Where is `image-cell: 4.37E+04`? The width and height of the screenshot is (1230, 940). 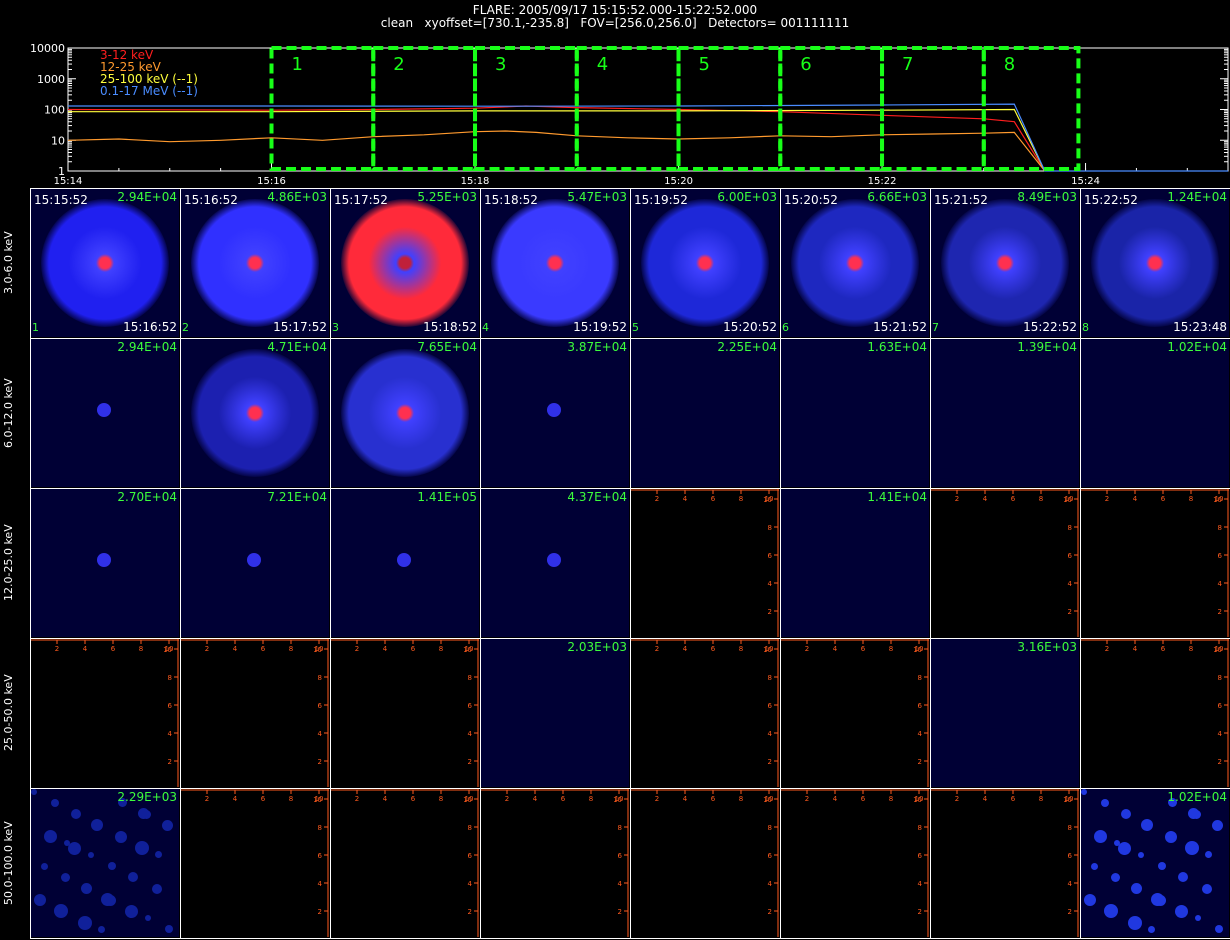
image-cell: 4.37E+04 is located at coordinates (555, 563).